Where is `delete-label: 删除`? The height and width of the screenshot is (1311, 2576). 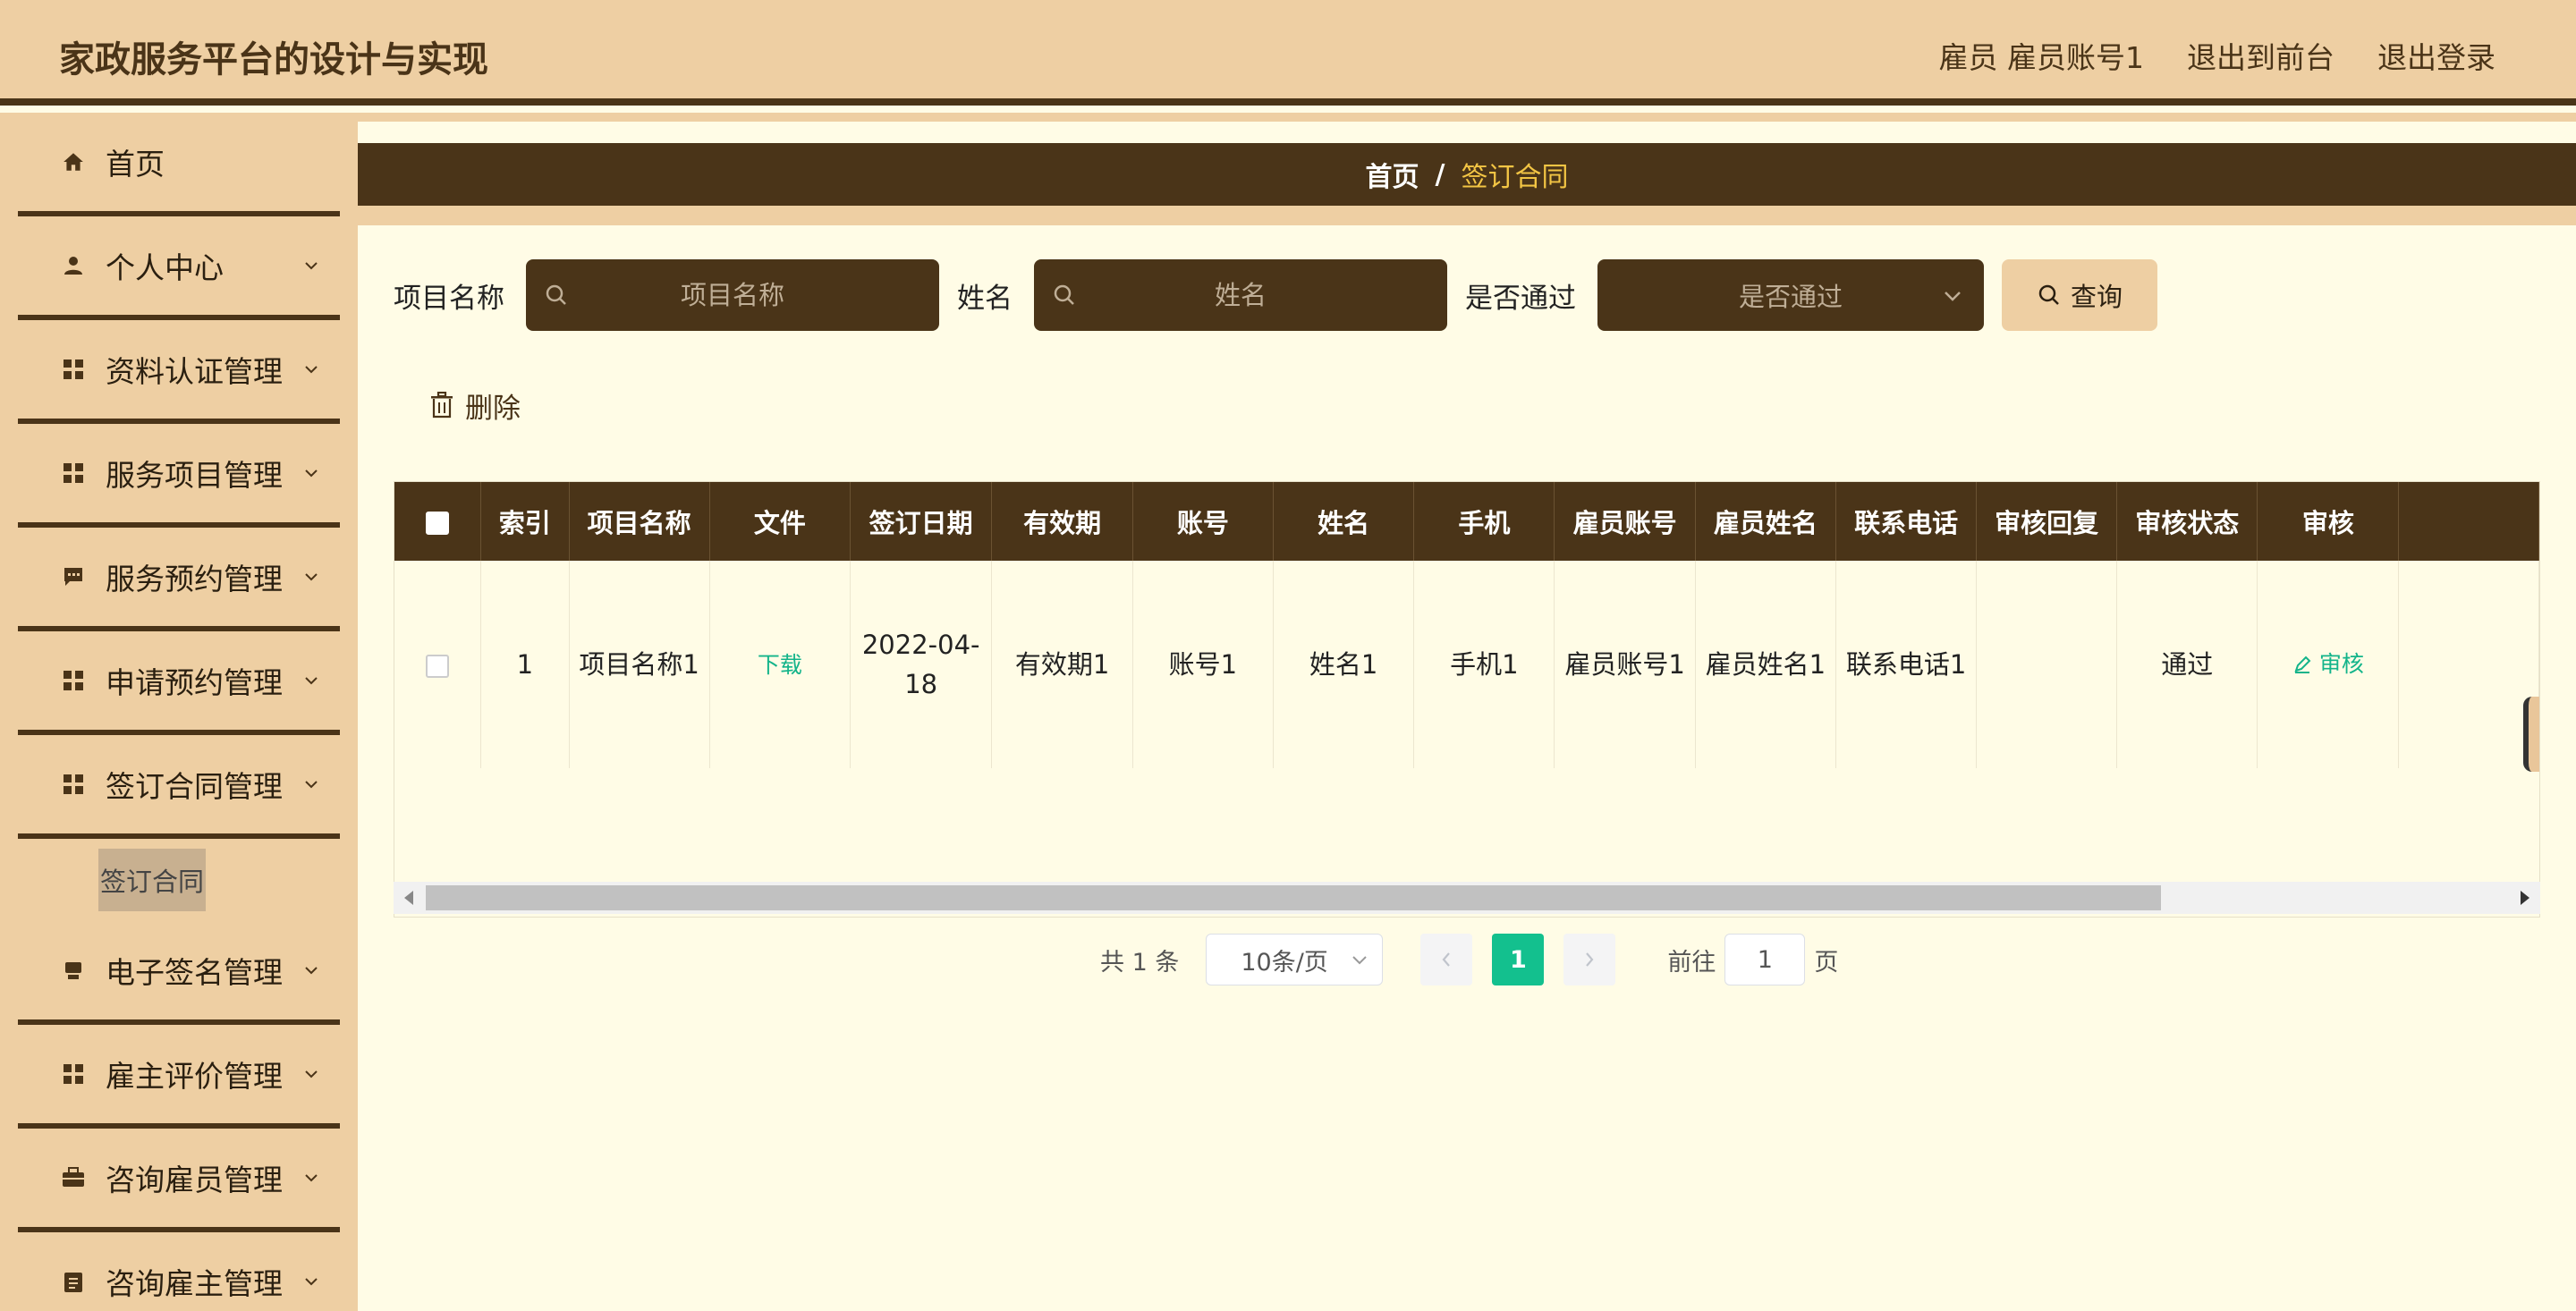 delete-label: 删除 is located at coordinates (493, 408).